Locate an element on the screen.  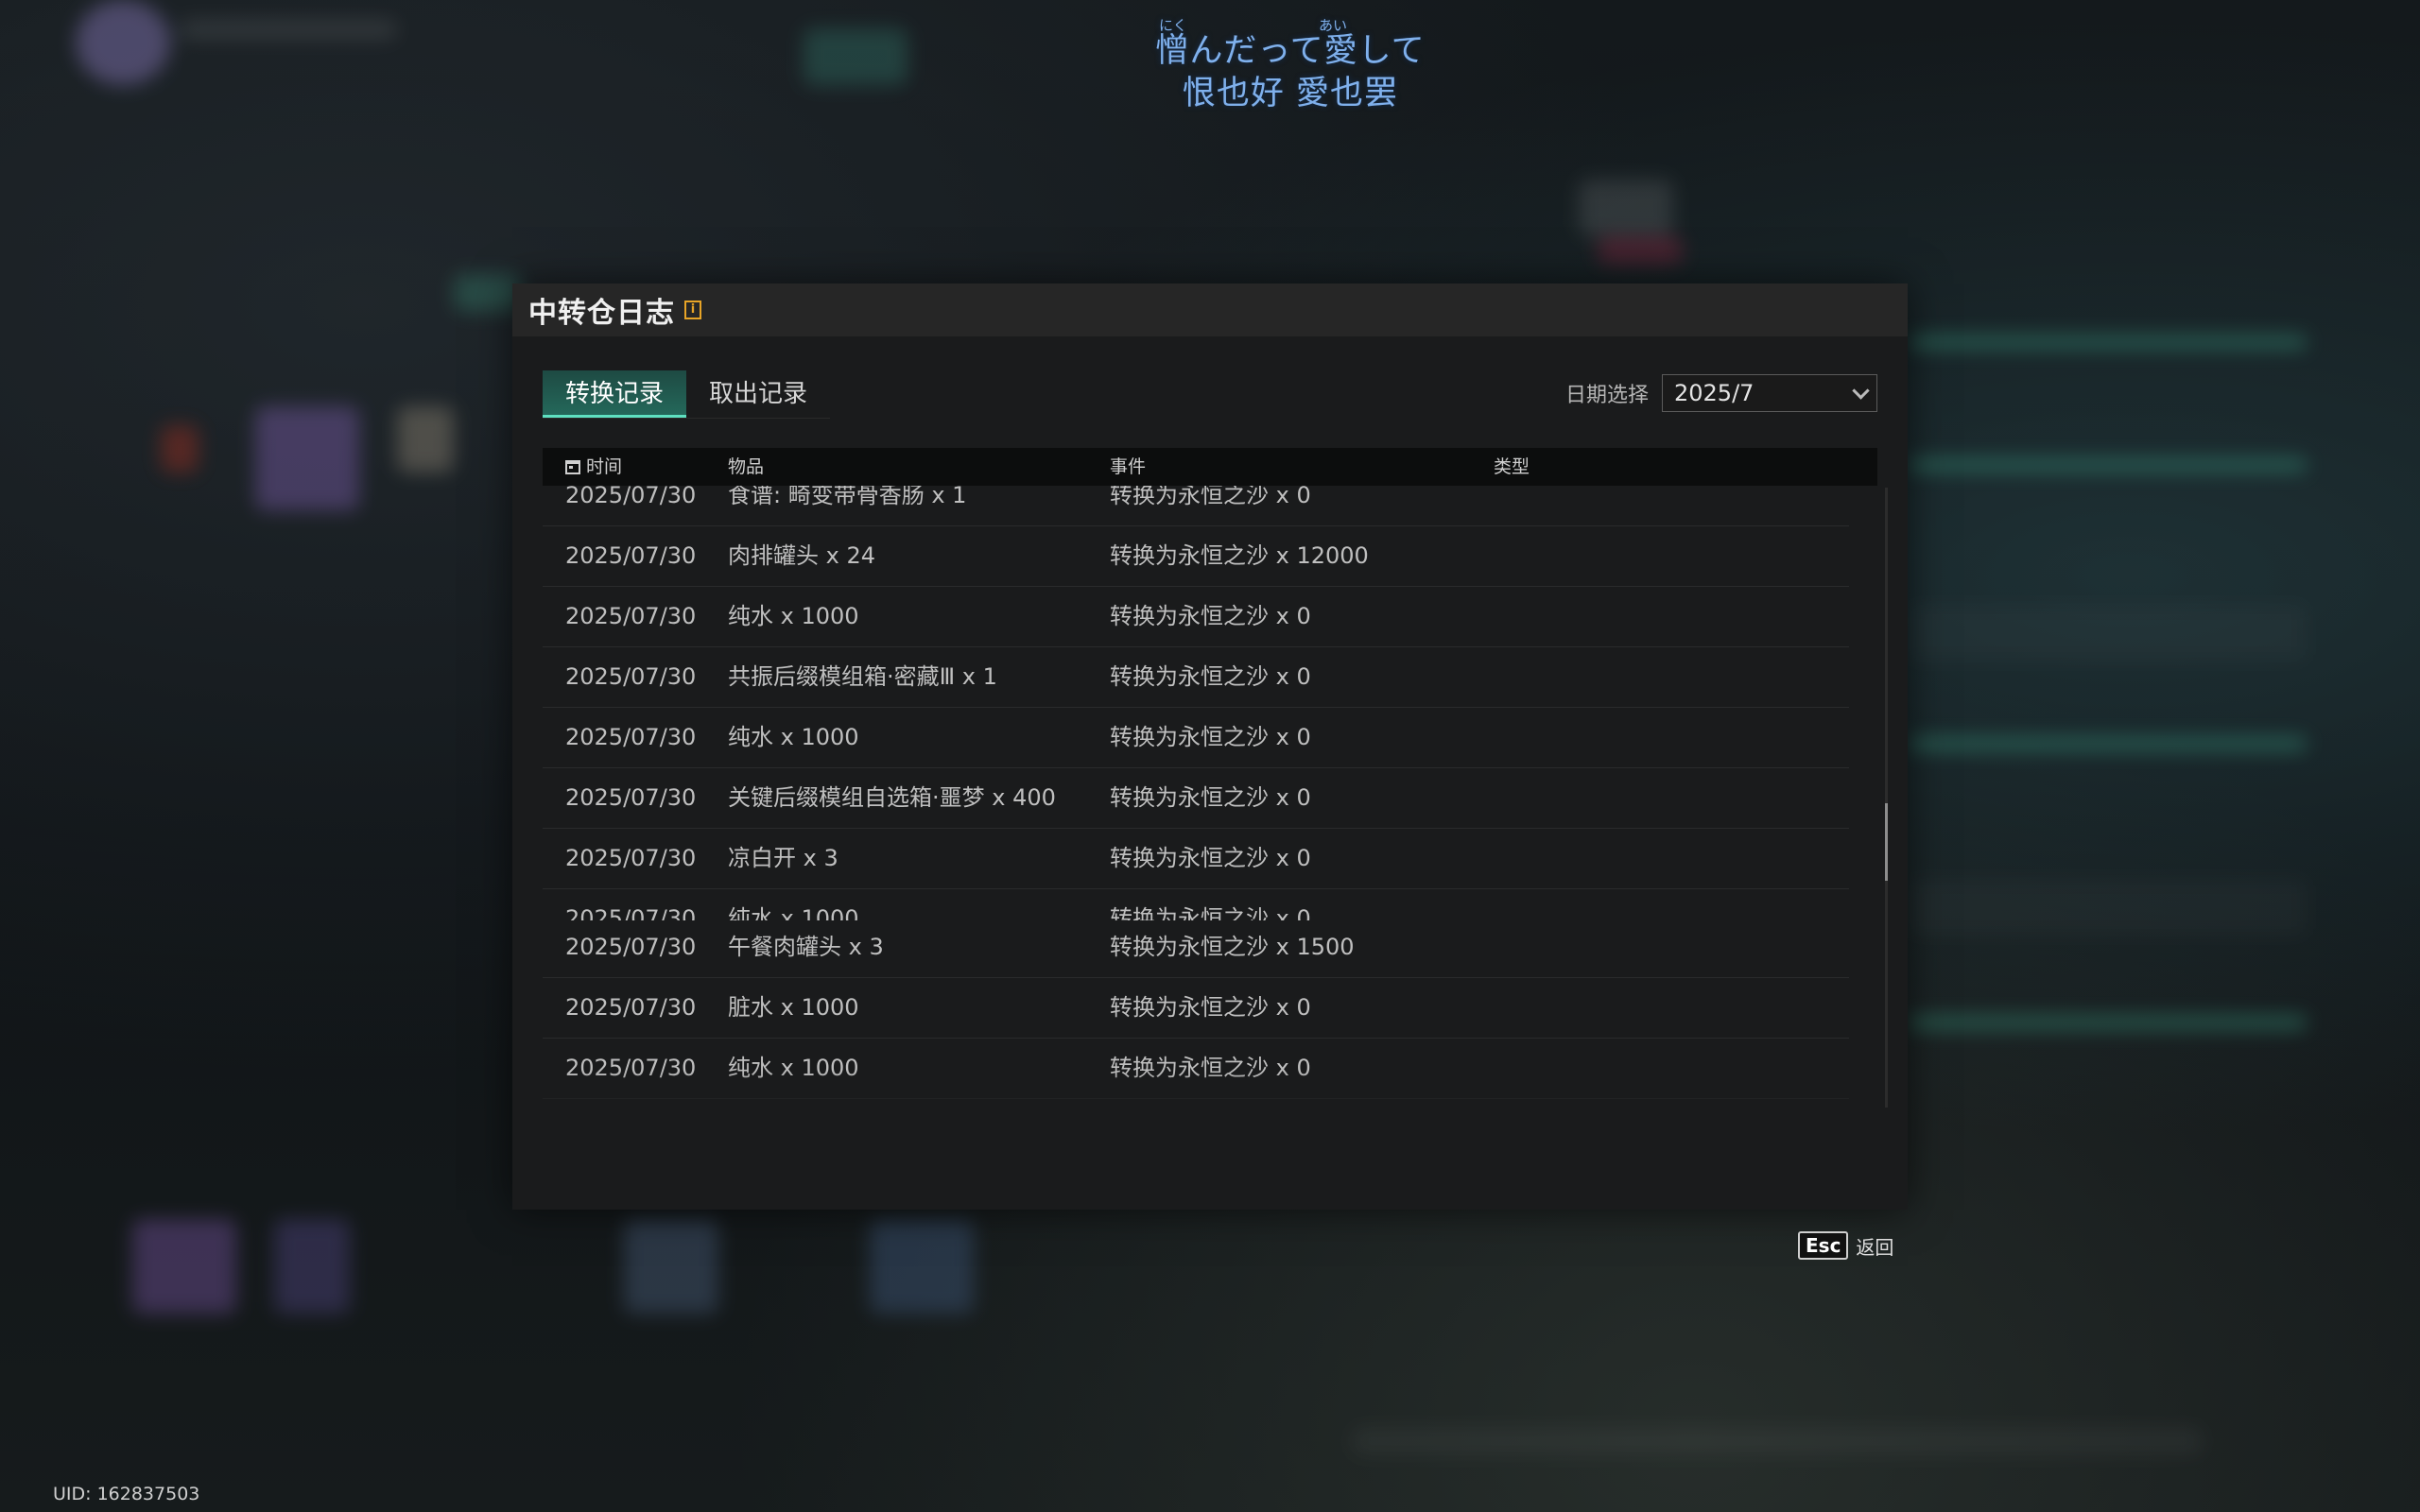
table-header: 时间 物品 事件 类型 is located at coordinates (1210, 467).